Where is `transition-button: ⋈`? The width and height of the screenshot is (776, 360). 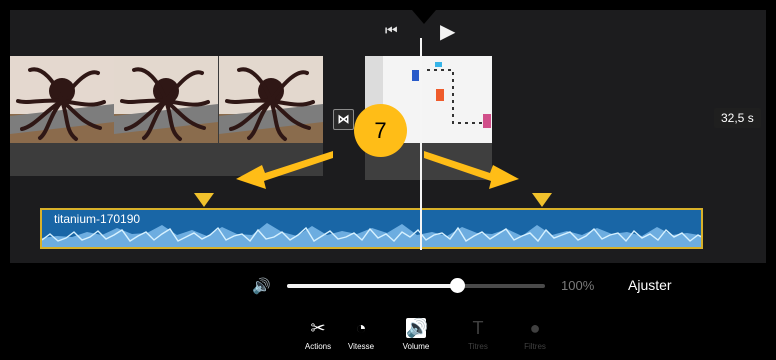
transition-button: ⋈ is located at coordinates (343, 119).